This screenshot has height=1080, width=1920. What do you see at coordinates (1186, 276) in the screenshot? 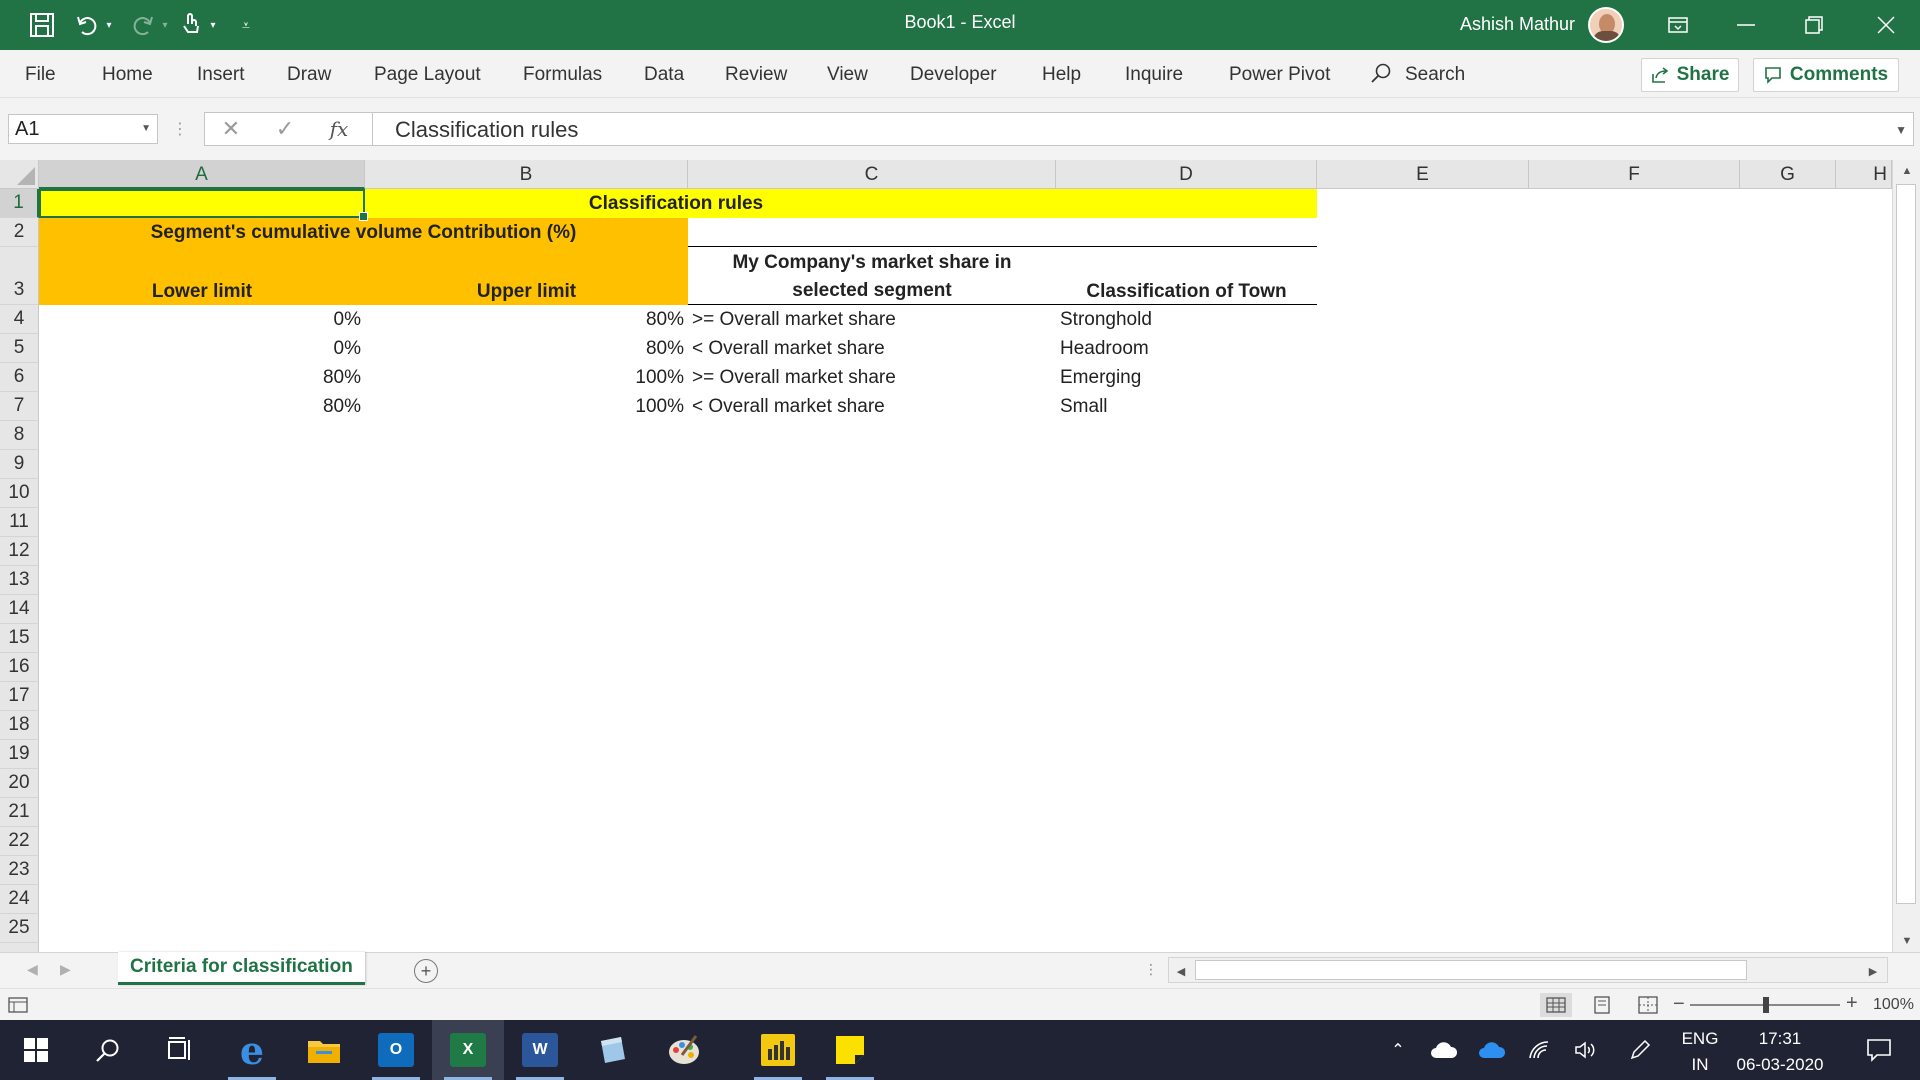
I see `cell-classification: Classification of Town` at bounding box center [1186, 276].